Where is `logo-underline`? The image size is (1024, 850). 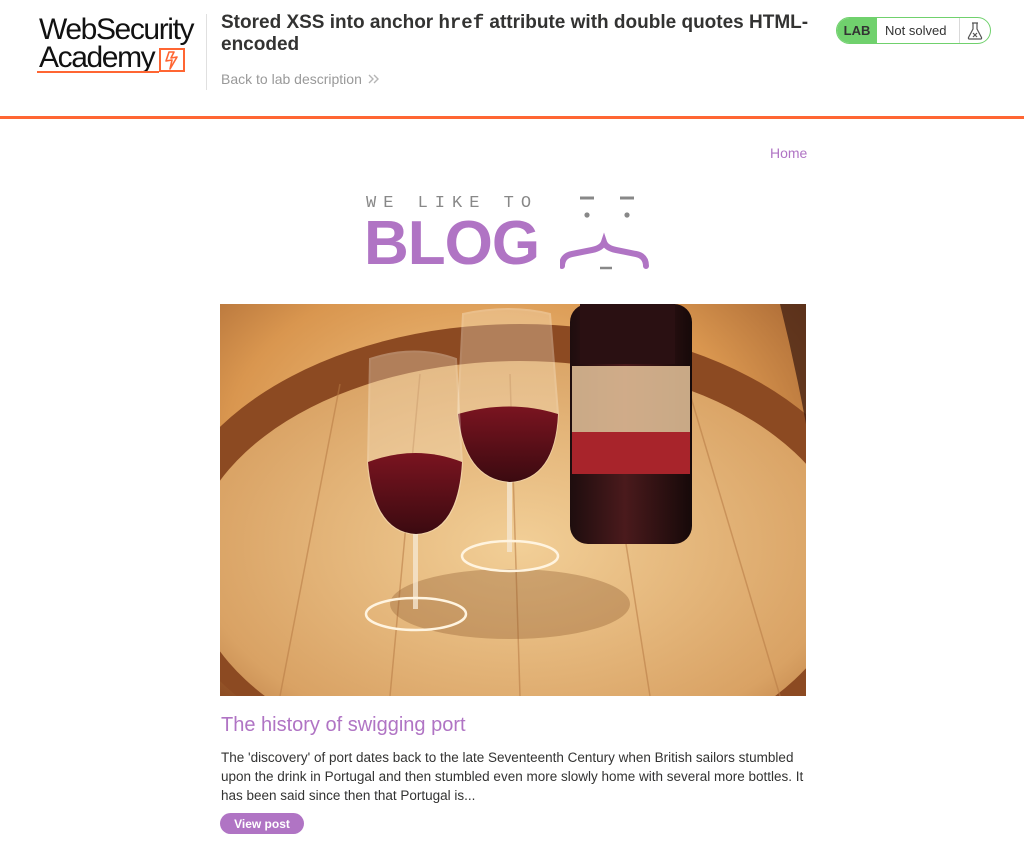
logo-underline is located at coordinates (98, 72).